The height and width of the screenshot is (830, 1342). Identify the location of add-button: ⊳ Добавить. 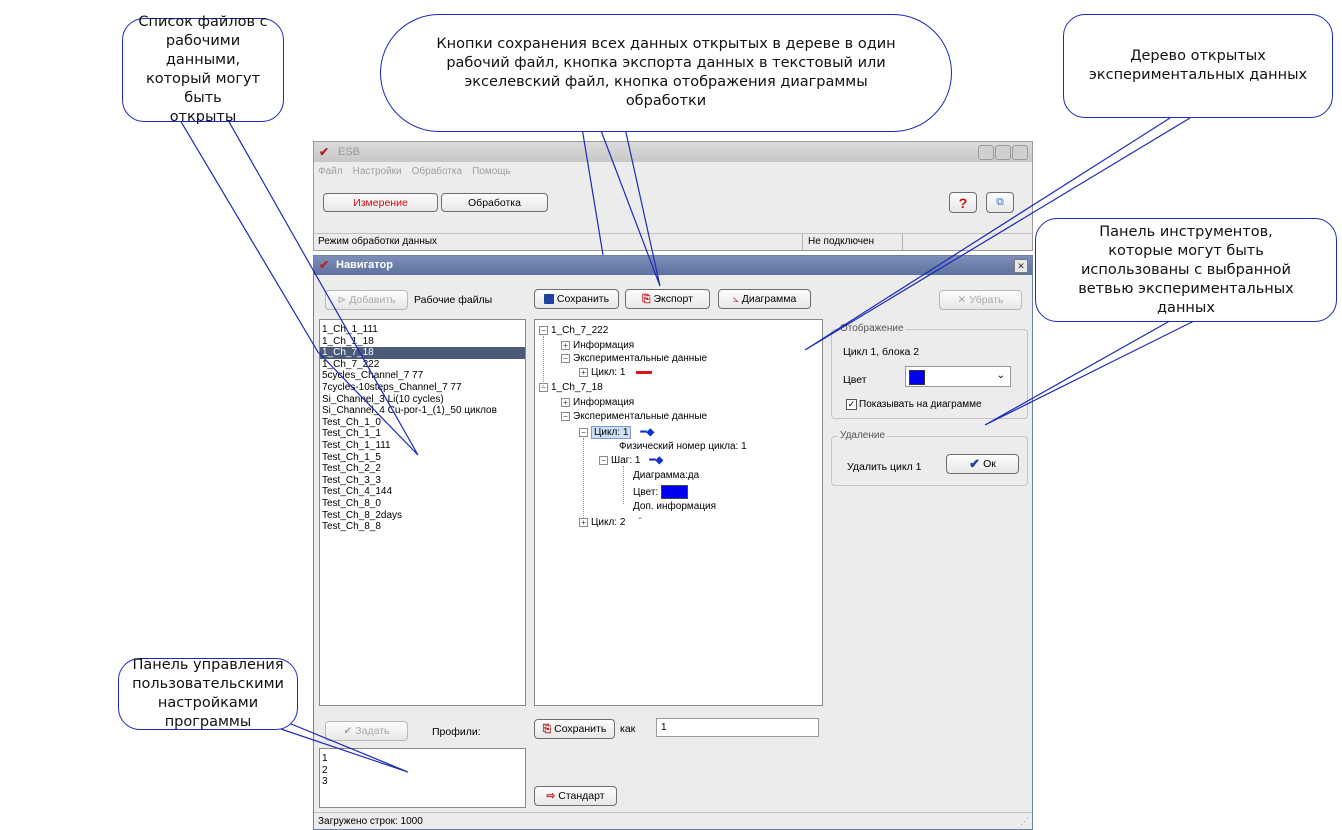
(366, 300).